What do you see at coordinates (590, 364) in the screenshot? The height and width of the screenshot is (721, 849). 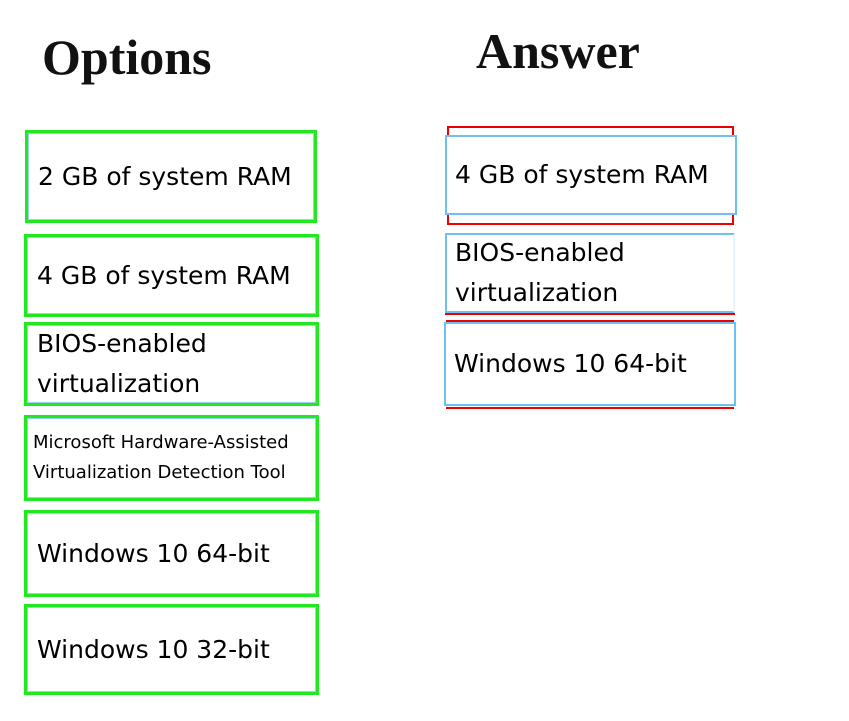 I see `answer-item: Windows 10 64-bit` at bounding box center [590, 364].